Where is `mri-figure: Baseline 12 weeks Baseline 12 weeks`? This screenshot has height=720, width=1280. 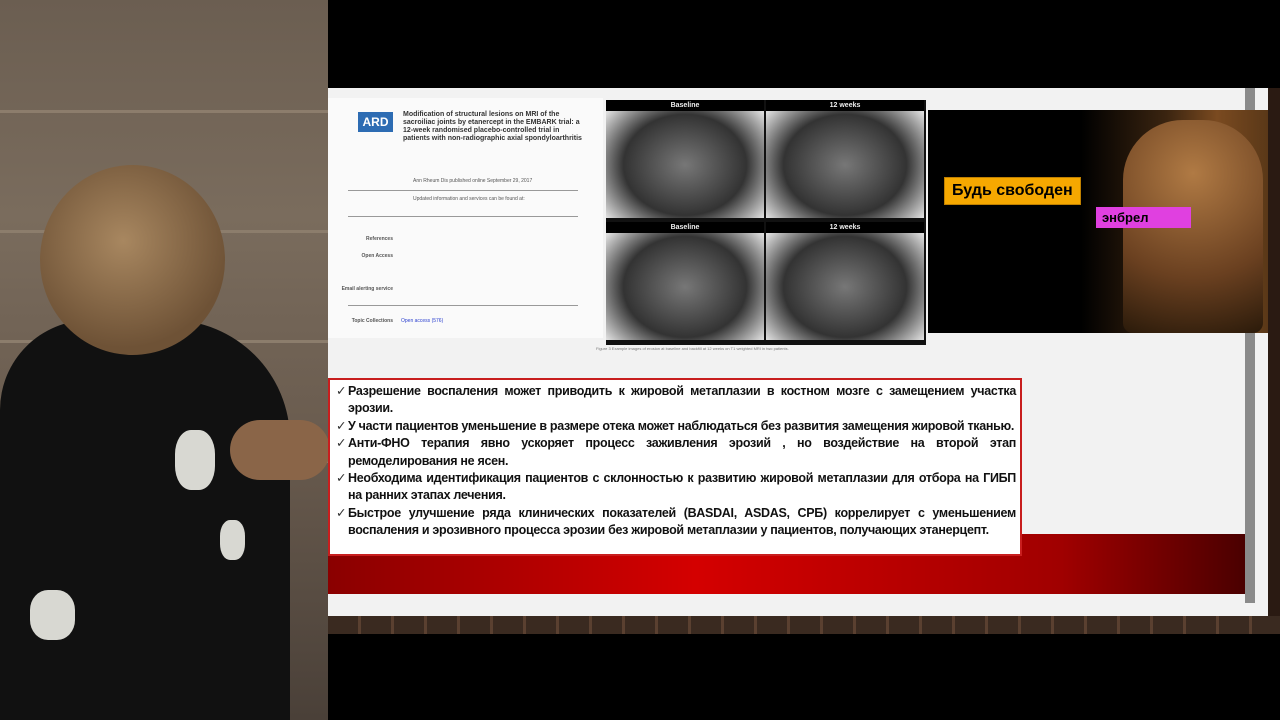 mri-figure: Baseline 12 weeks Baseline 12 weeks is located at coordinates (766, 222).